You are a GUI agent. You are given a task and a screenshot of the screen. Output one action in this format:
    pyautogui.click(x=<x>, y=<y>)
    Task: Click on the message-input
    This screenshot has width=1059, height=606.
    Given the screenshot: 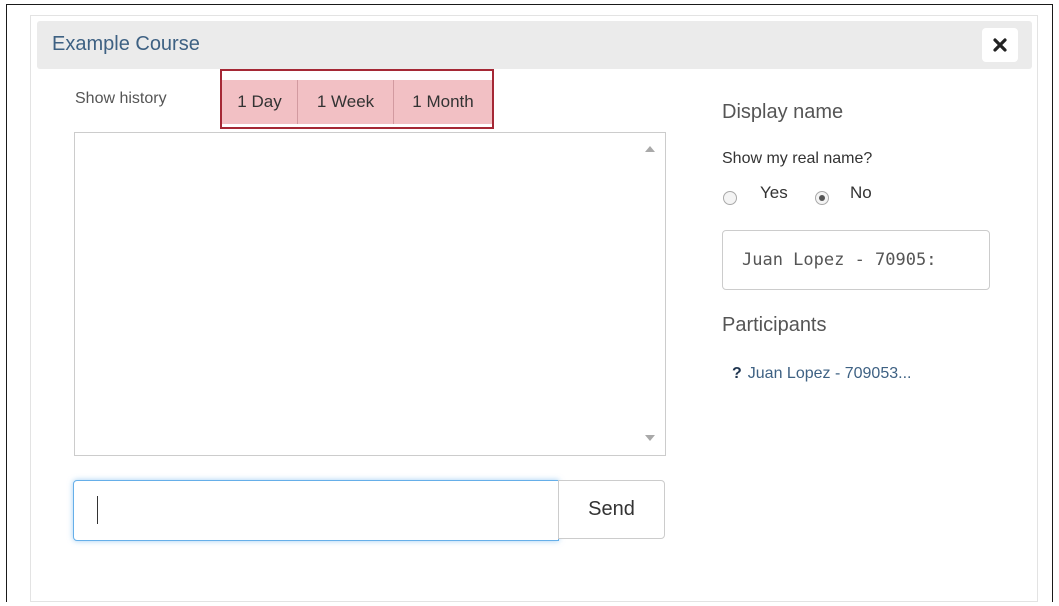 What is the action you would take?
    pyautogui.click(x=316, y=510)
    